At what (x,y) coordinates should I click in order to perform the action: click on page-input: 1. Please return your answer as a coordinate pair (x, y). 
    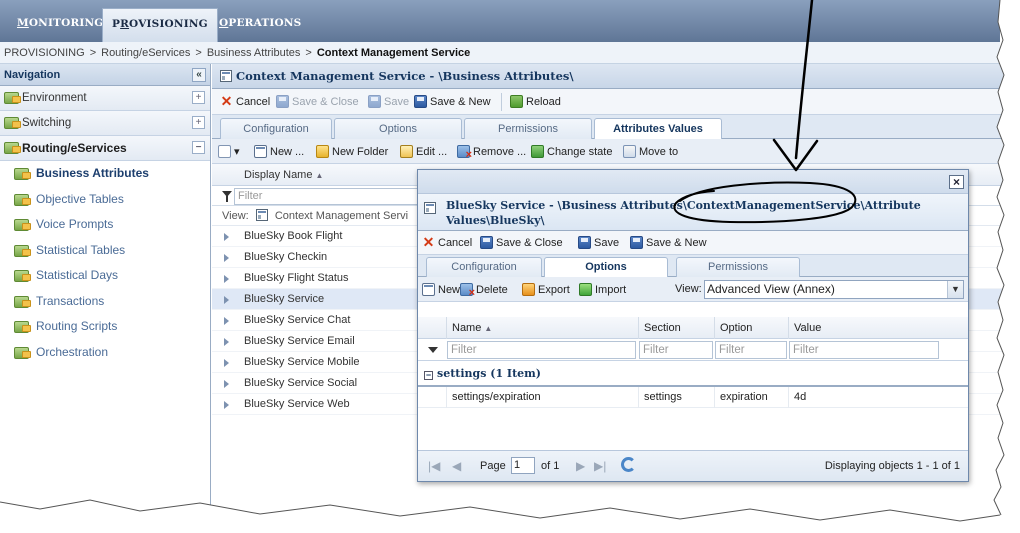
    Looking at the image, I should click on (523, 465).